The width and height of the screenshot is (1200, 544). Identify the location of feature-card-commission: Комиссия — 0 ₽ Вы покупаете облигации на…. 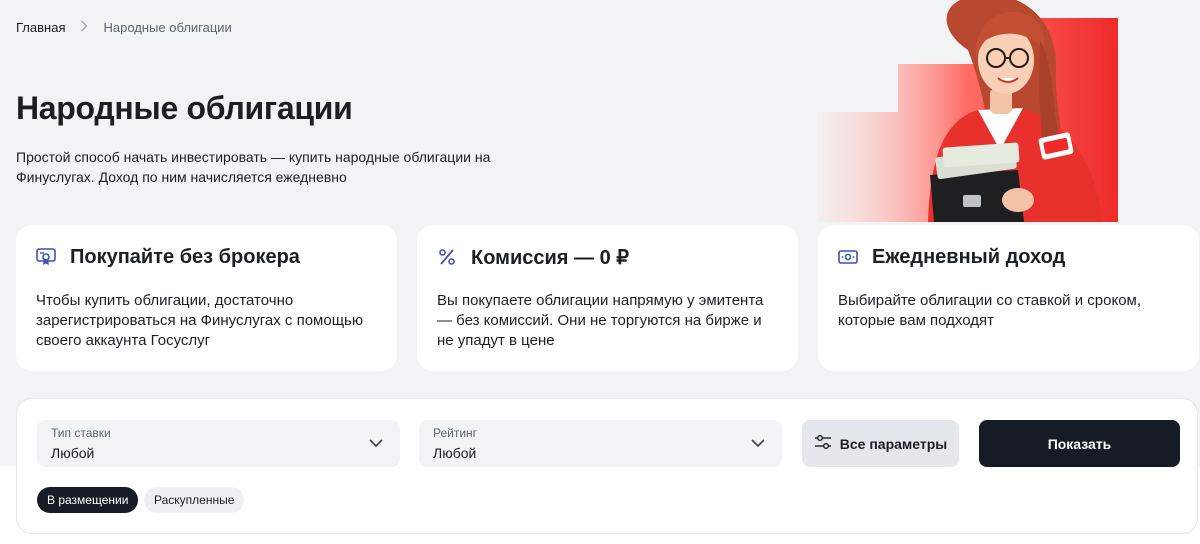
(607, 298).